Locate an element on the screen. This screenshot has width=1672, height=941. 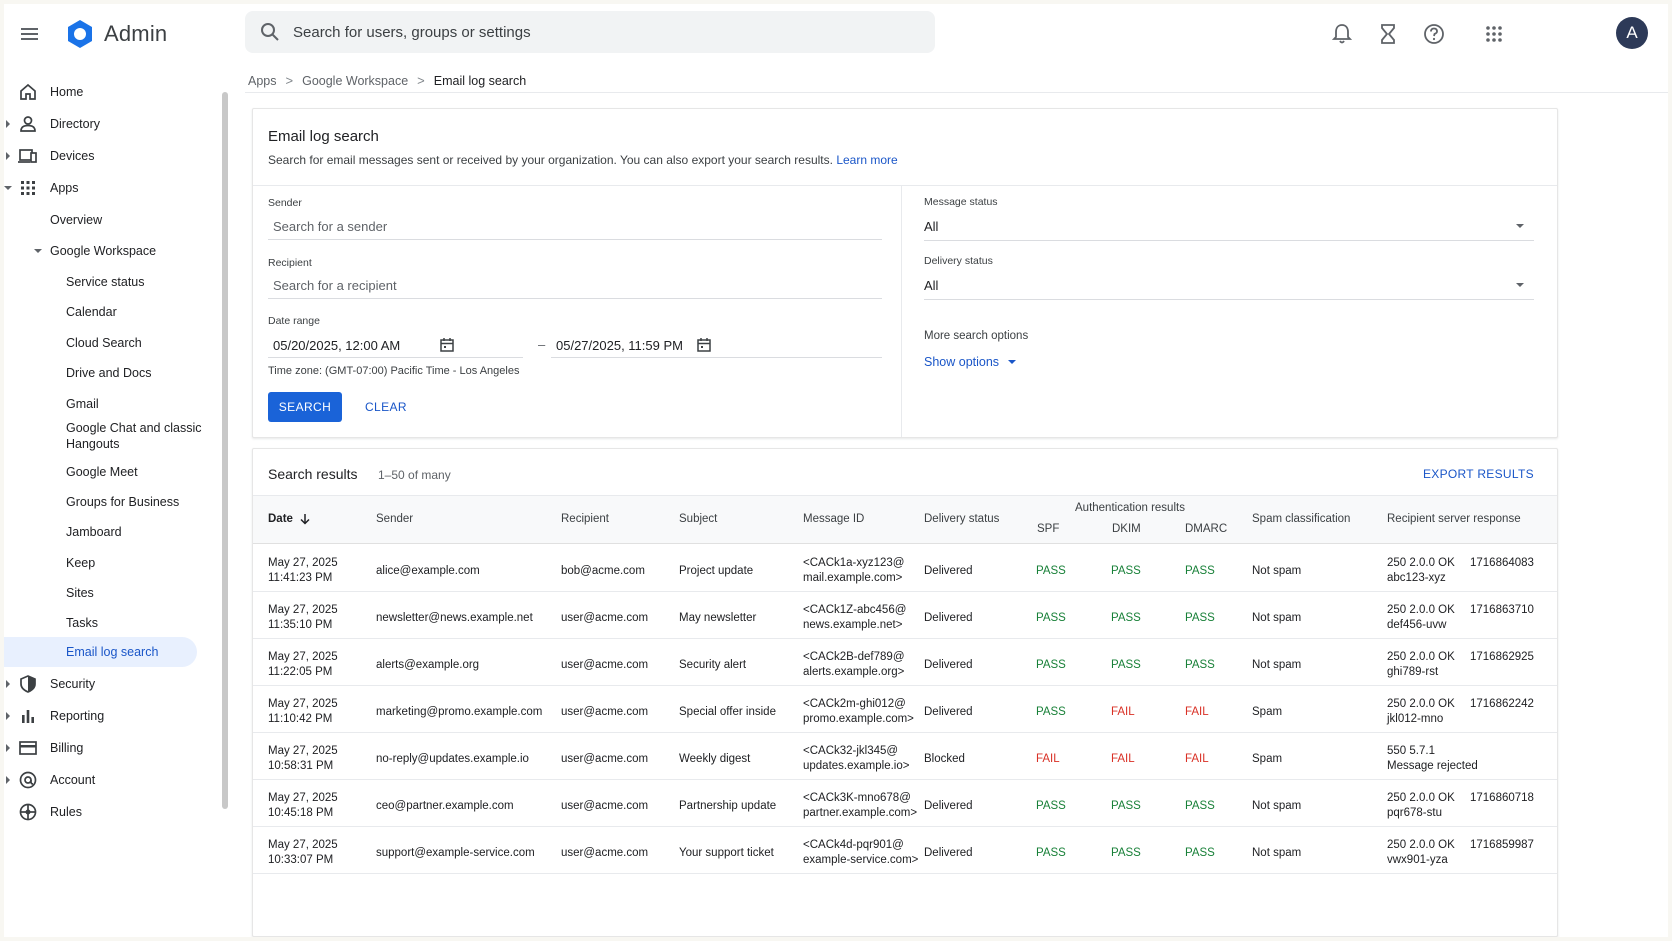
sidebar-item-google-meet: Google Meet is located at coordinates (106, 472).